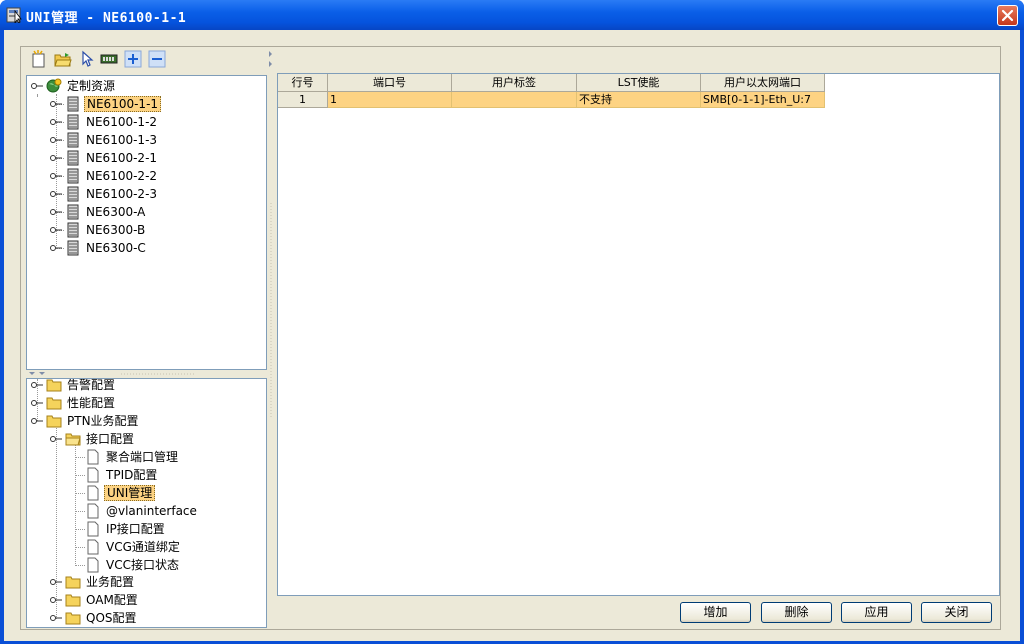 Image resolution: width=1024 pixels, height=644 pixels. Describe the element at coordinates (715, 612) in the screenshot. I see `add-button: 增加` at that location.